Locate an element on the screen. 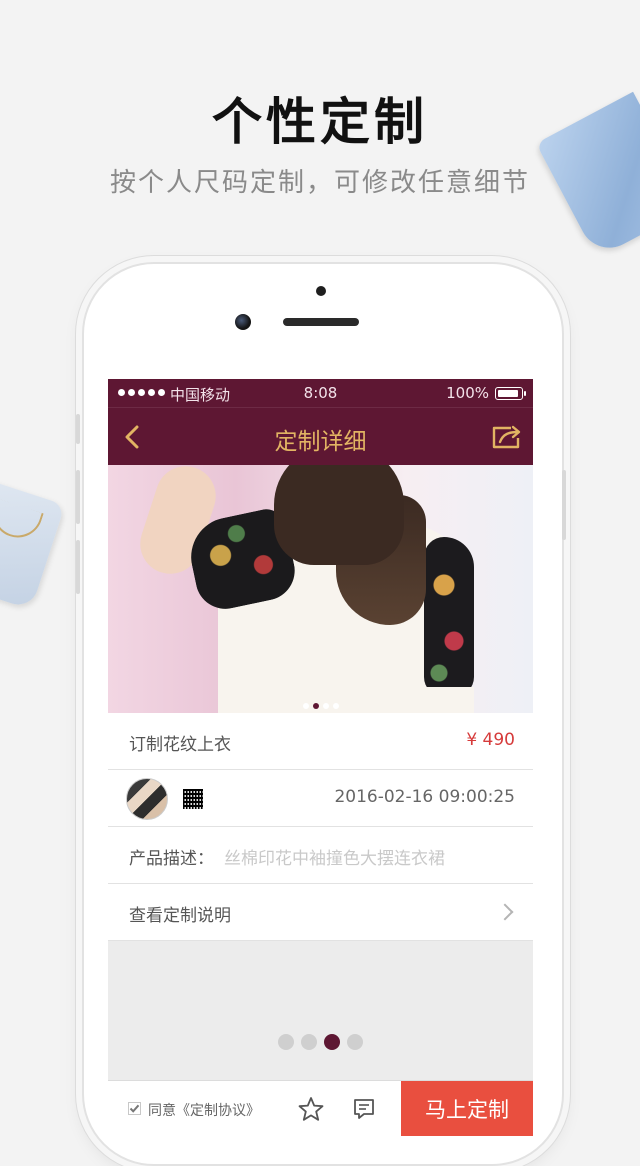 The width and height of the screenshot is (640, 1166). product-name-row: 订制花纹上衣 ¥ 490 is located at coordinates (320, 741).